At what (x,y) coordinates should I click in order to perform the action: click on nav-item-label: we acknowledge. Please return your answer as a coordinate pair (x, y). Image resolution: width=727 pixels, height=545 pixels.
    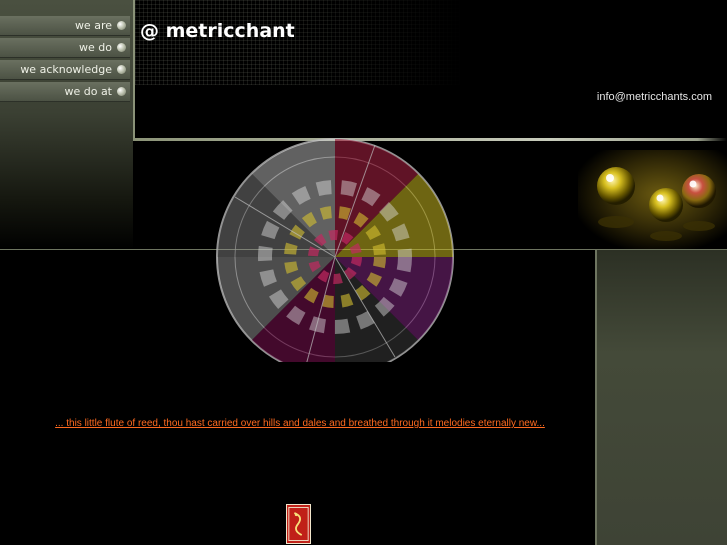
    Looking at the image, I should click on (66, 69).